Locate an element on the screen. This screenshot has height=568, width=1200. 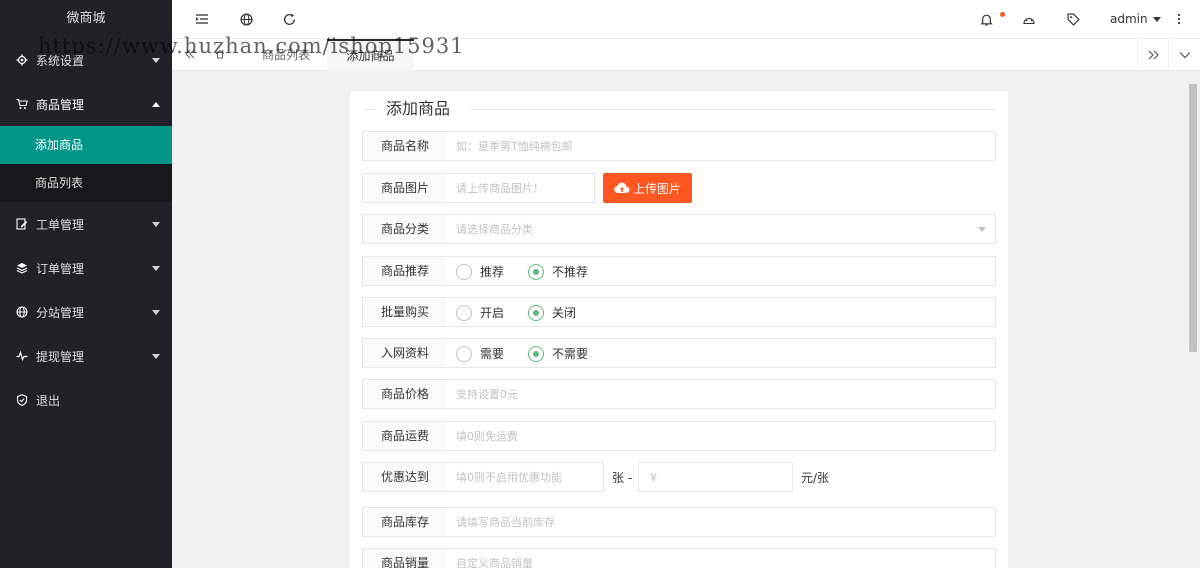
tabs-menu-chevron-icon is located at coordinates (1184, 55).